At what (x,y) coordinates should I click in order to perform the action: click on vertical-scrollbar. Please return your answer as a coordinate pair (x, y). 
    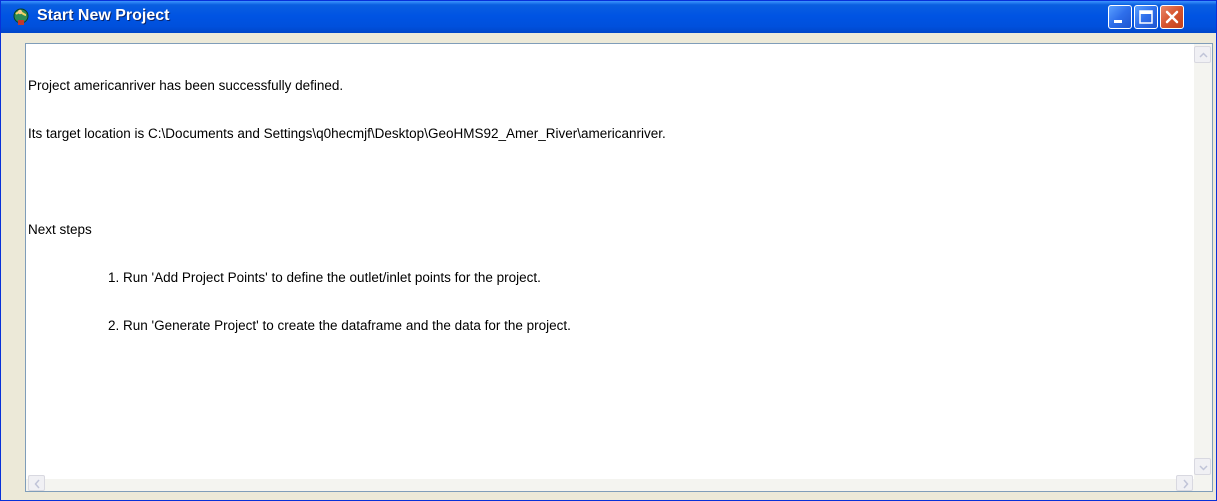
    Looking at the image, I should click on (1203, 267).